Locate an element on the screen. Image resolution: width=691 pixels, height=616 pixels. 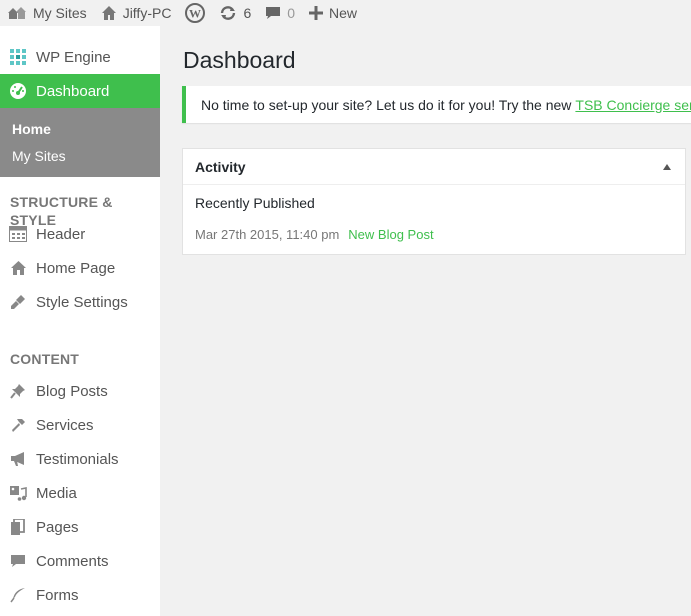
sidebar-item-label: Comments is located at coordinates (72, 561).